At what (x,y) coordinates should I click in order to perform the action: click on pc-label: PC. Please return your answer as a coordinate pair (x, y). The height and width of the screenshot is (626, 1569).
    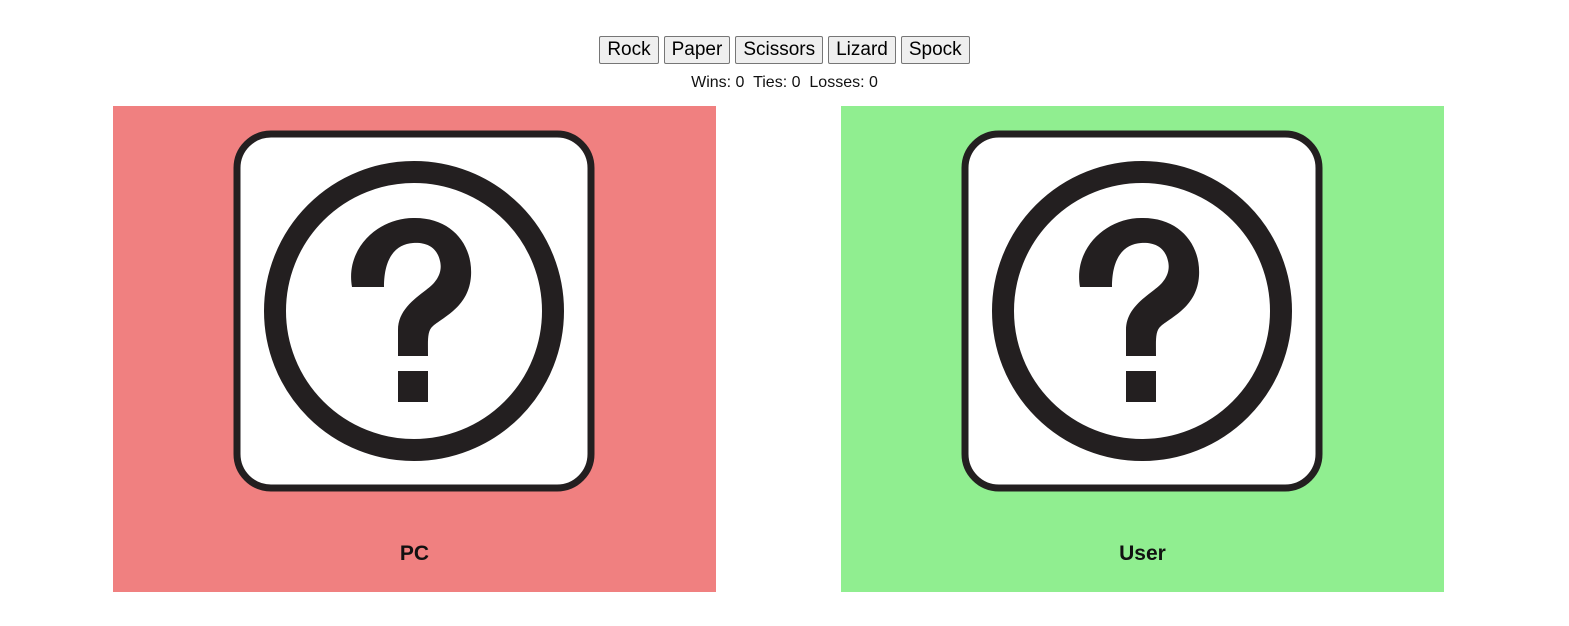
    Looking at the image, I should click on (414, 553).